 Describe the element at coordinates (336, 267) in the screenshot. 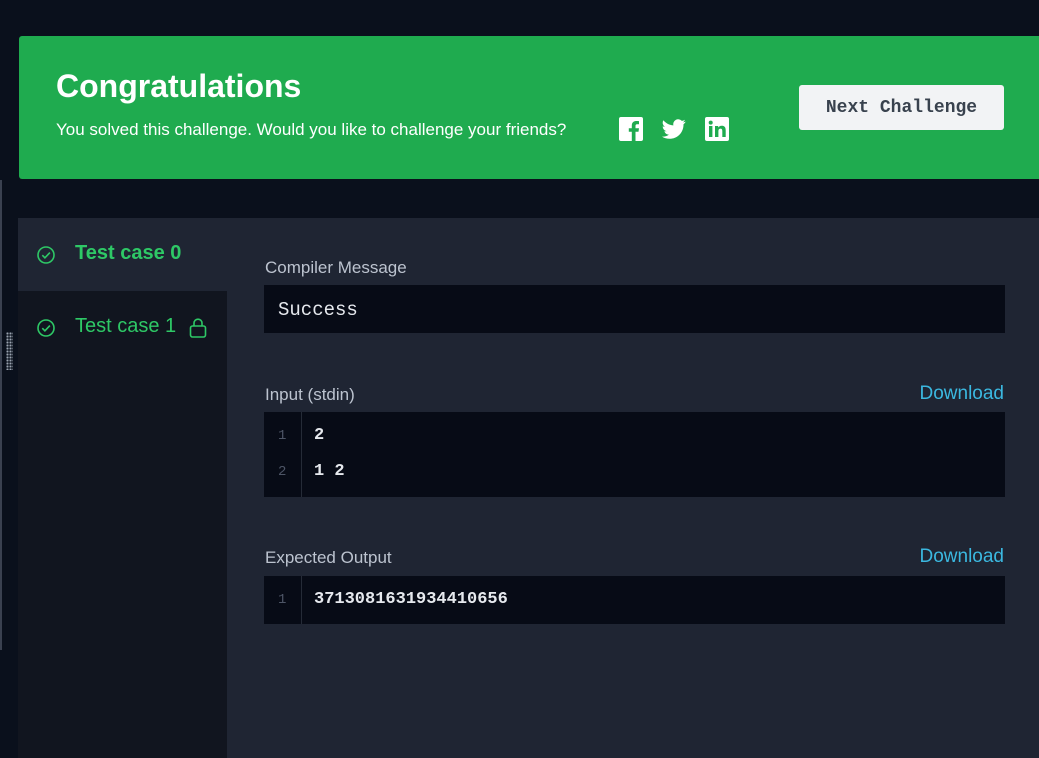

I see `compiler-message-label: Compiler Message` at that location.